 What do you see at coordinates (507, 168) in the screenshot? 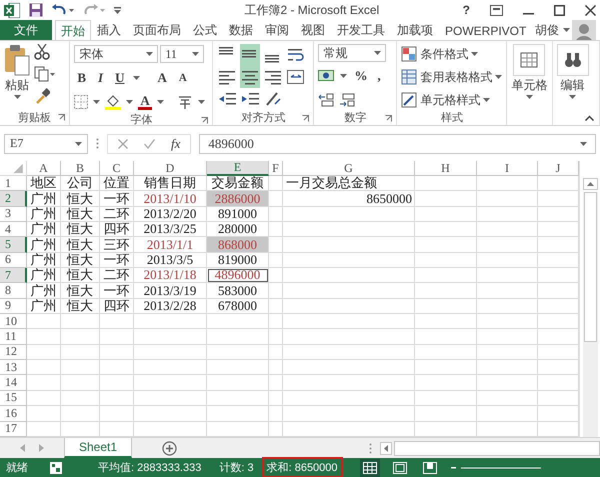
I see `column-header: I` at bounding box center [507, 168].